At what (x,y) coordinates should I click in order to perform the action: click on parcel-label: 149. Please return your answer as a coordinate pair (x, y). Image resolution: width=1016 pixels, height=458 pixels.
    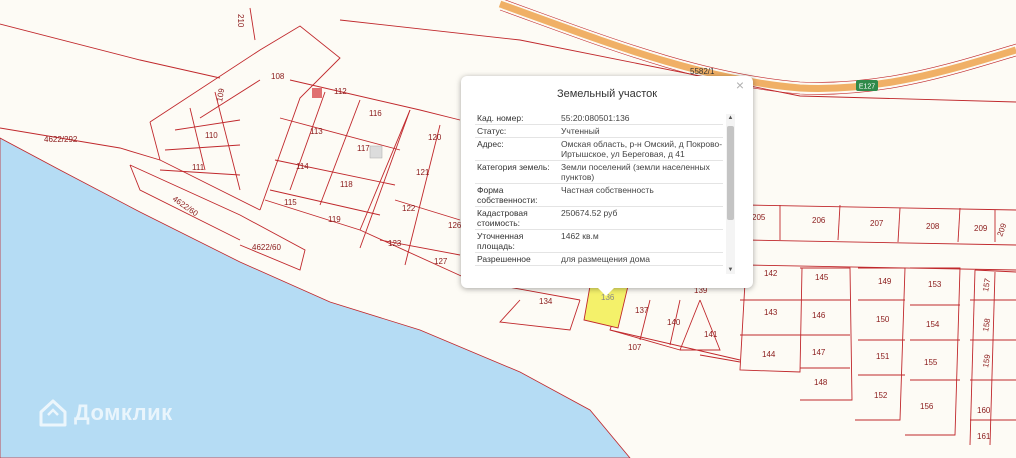
    Looking at the image, I should click on (885, 281).